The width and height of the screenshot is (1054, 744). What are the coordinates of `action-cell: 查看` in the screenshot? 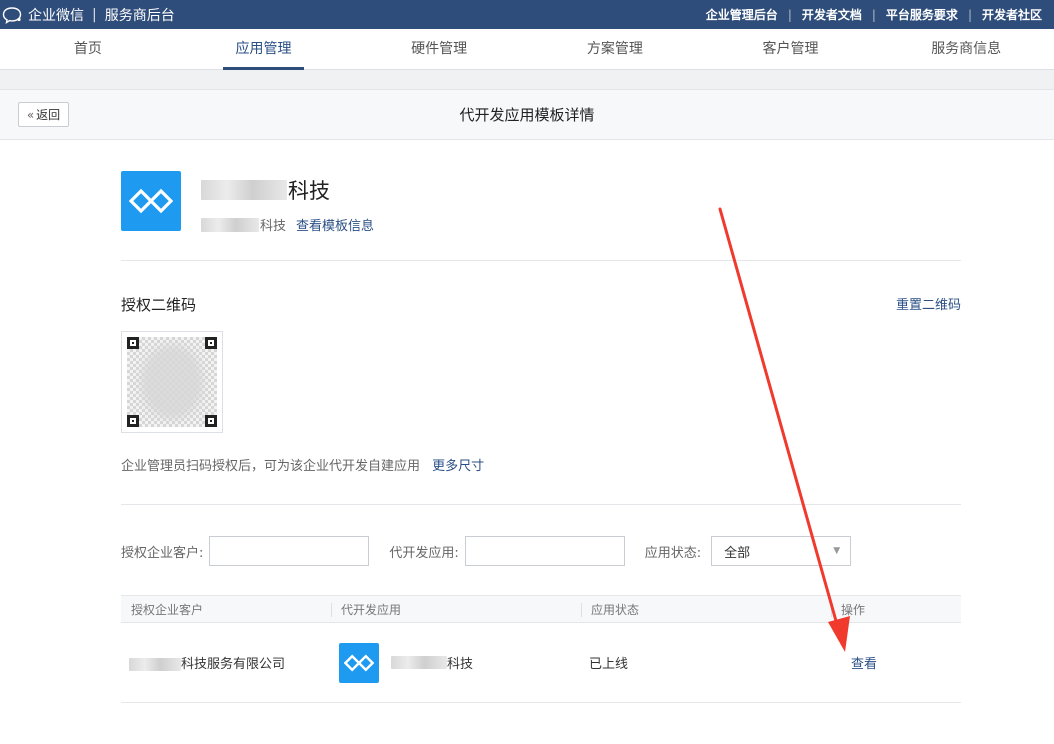 It's located at (896, 663).